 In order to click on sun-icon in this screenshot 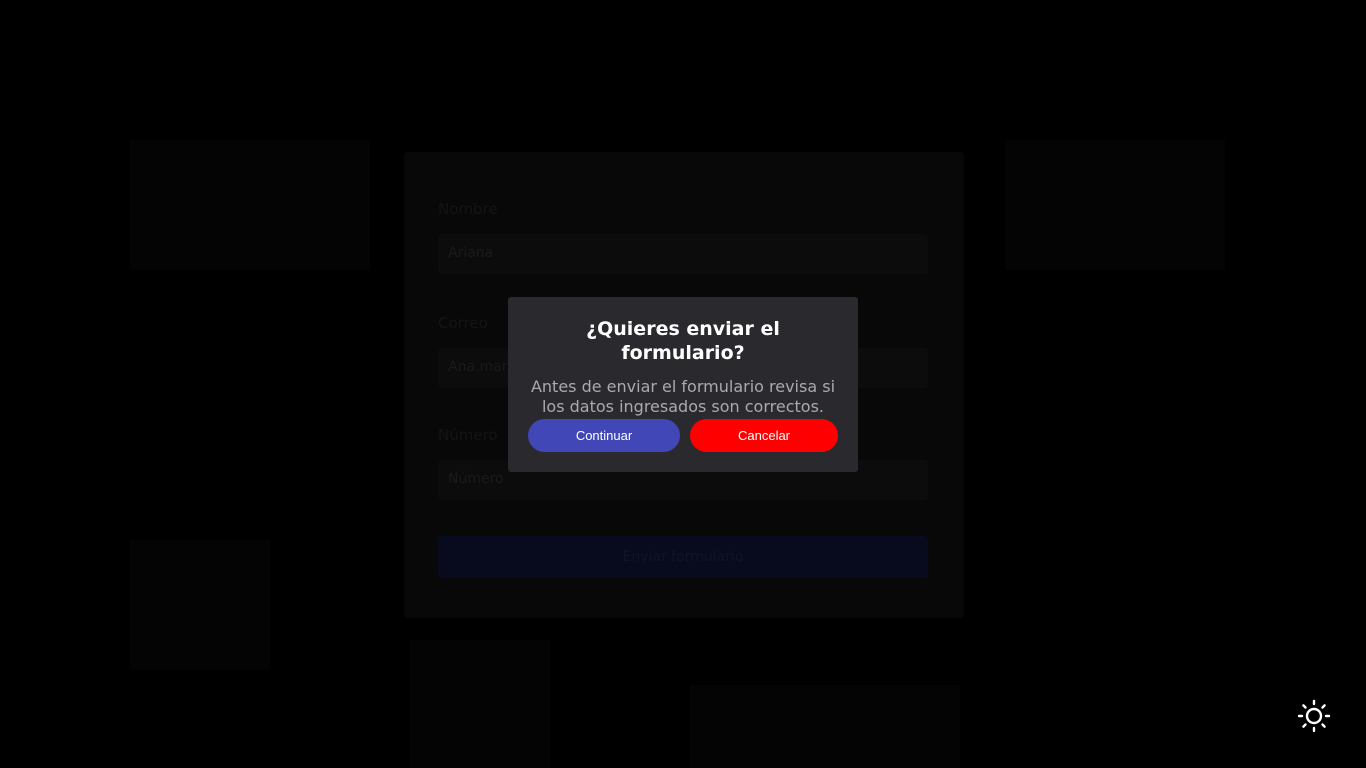, I will do `click(1314, 716)`.